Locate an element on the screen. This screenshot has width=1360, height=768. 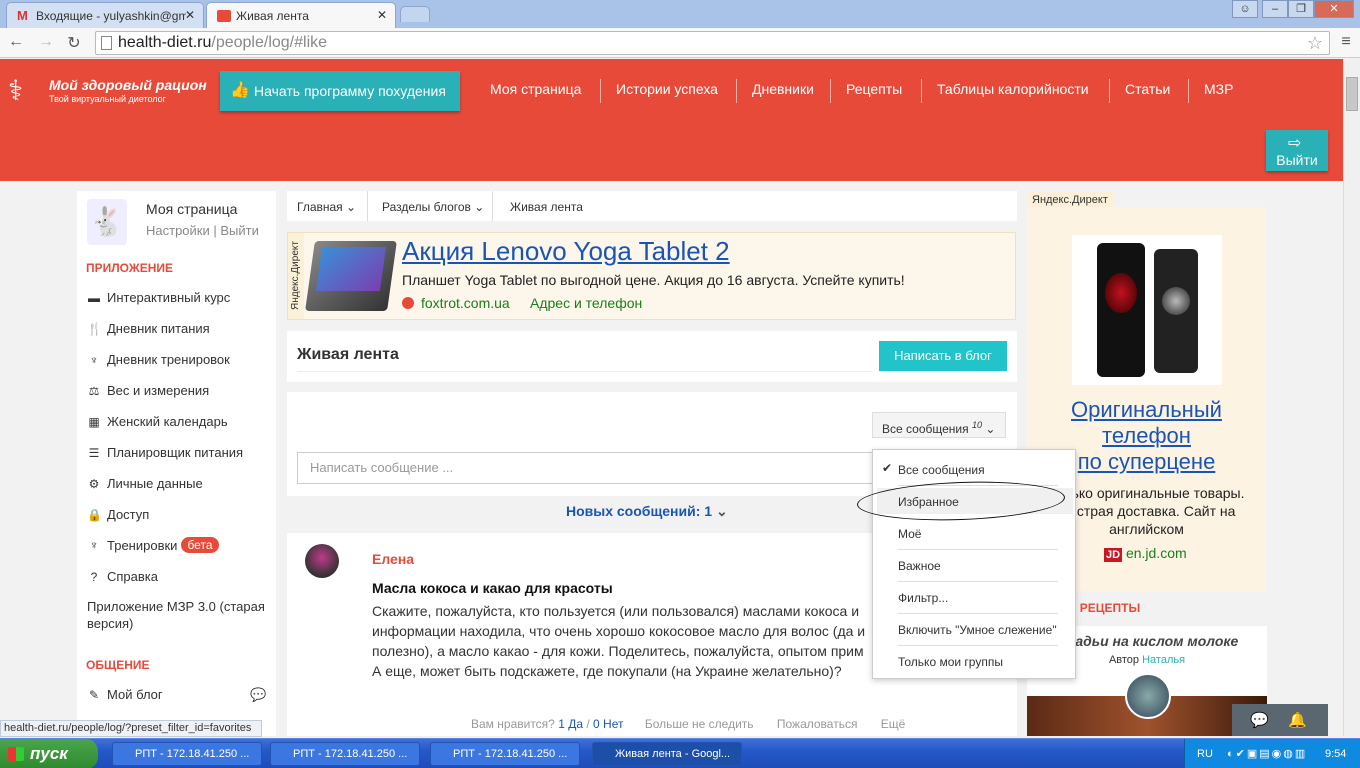
breadcrumb-home: Главная ⌄ is located at coordinates (326, 207).